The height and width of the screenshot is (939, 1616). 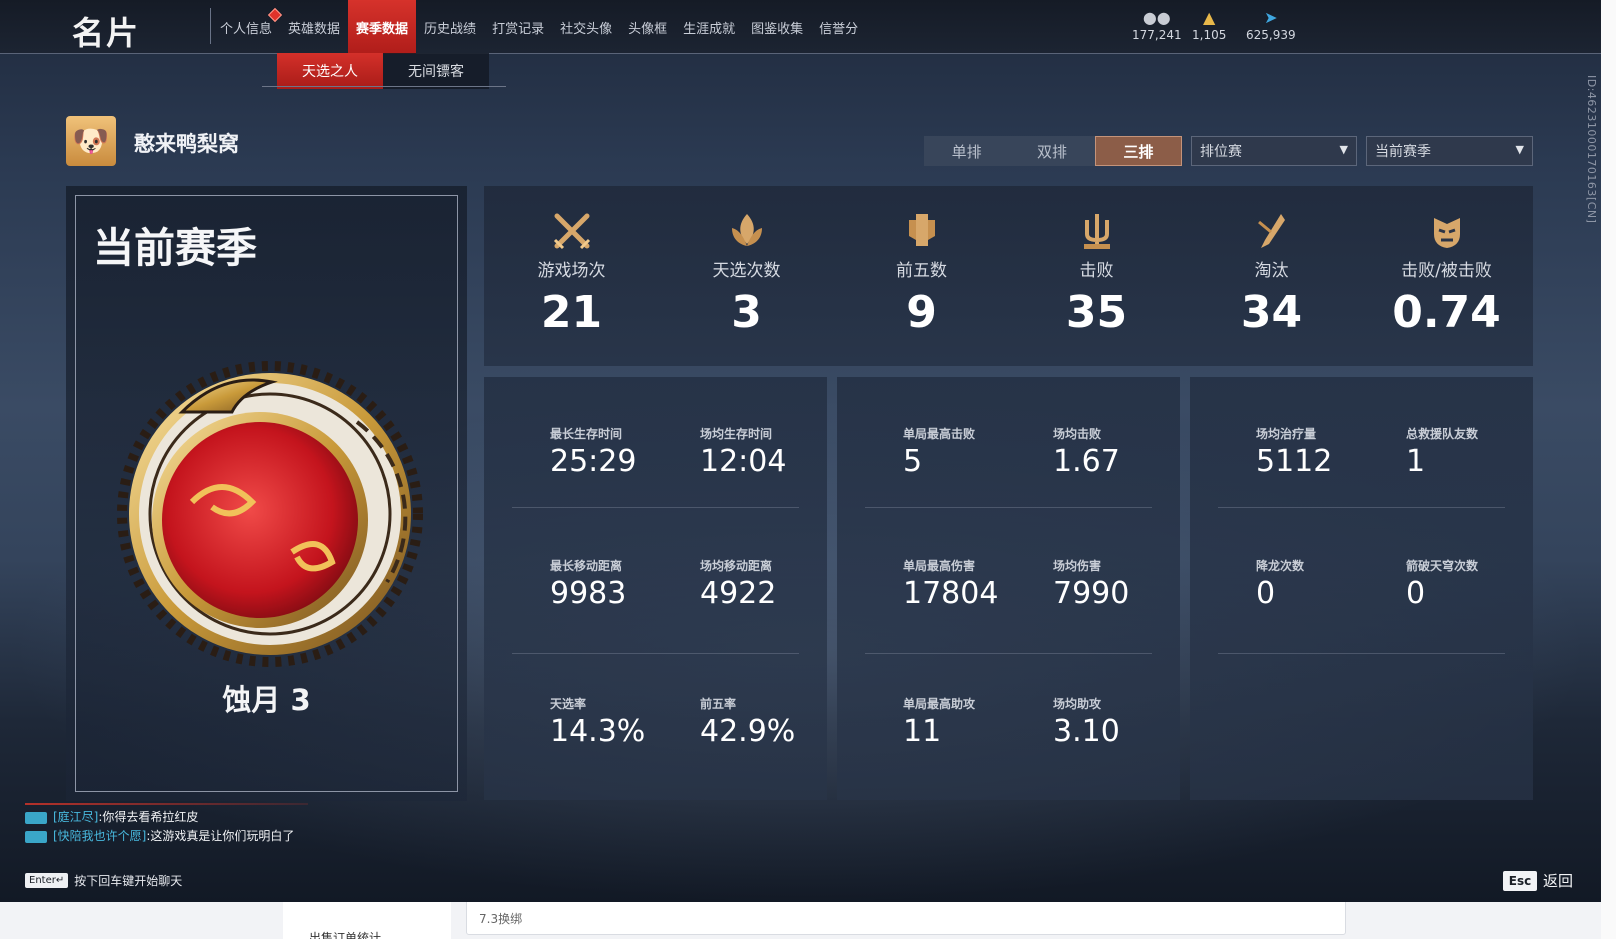 I want to click on stat-value: 12:04, so click(x=743, y=461).